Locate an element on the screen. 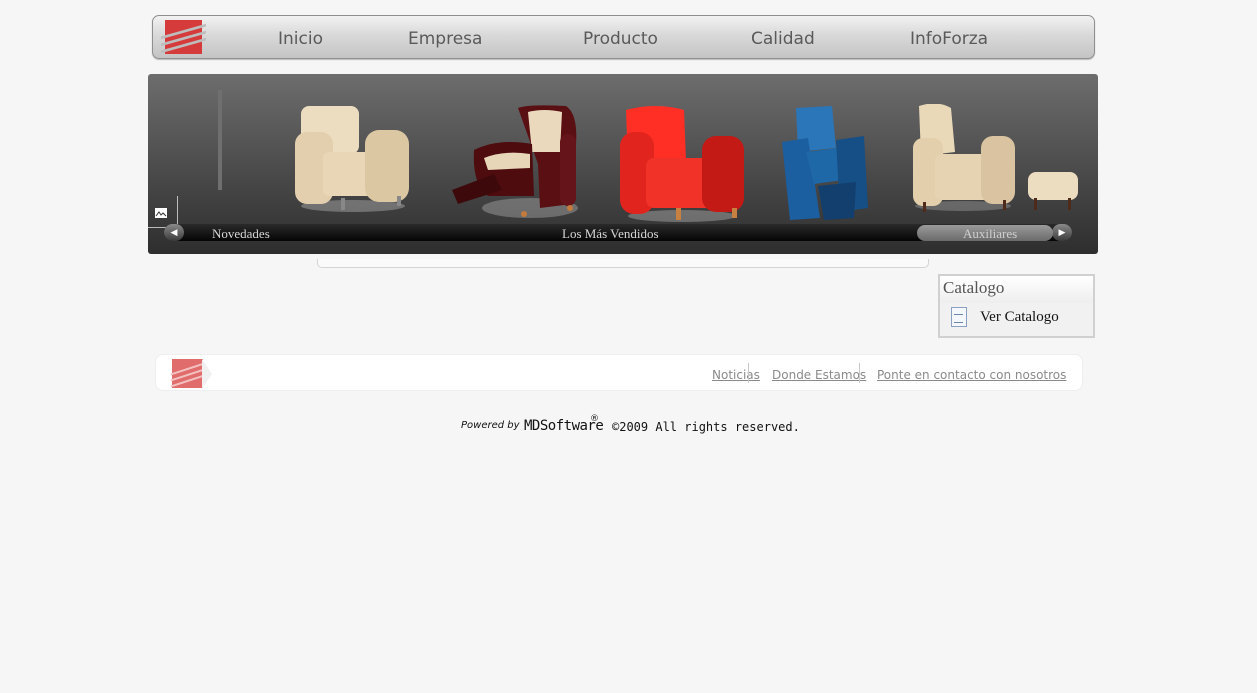 Image resolution: width=1257 pixels, height=693 pixels. copyright-text: ©2009 All rights reserved. is located at coordinates (706, 427).